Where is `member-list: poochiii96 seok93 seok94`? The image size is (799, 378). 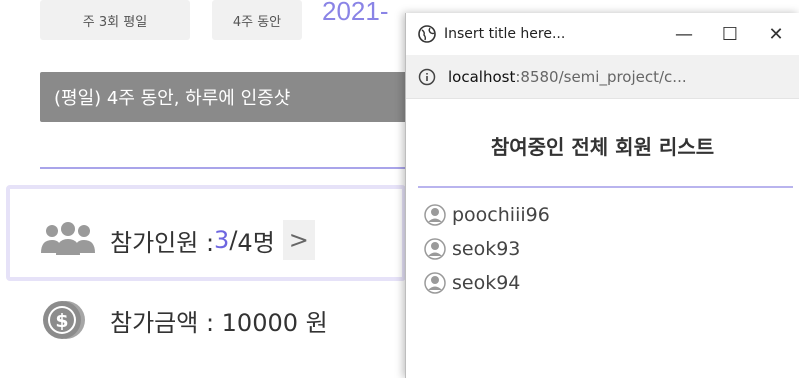
member-list: poochiii96 seok93 seok94 is located at coordinates (611, 249).